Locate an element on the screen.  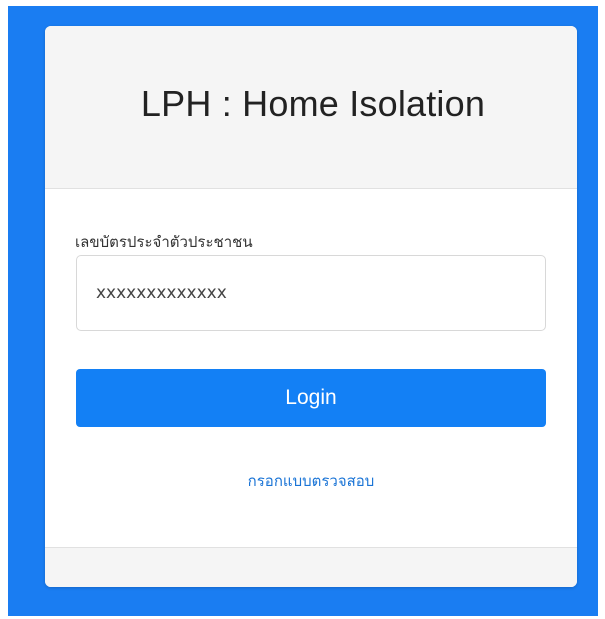
login-button: Login is located at coordinates (311, 398).